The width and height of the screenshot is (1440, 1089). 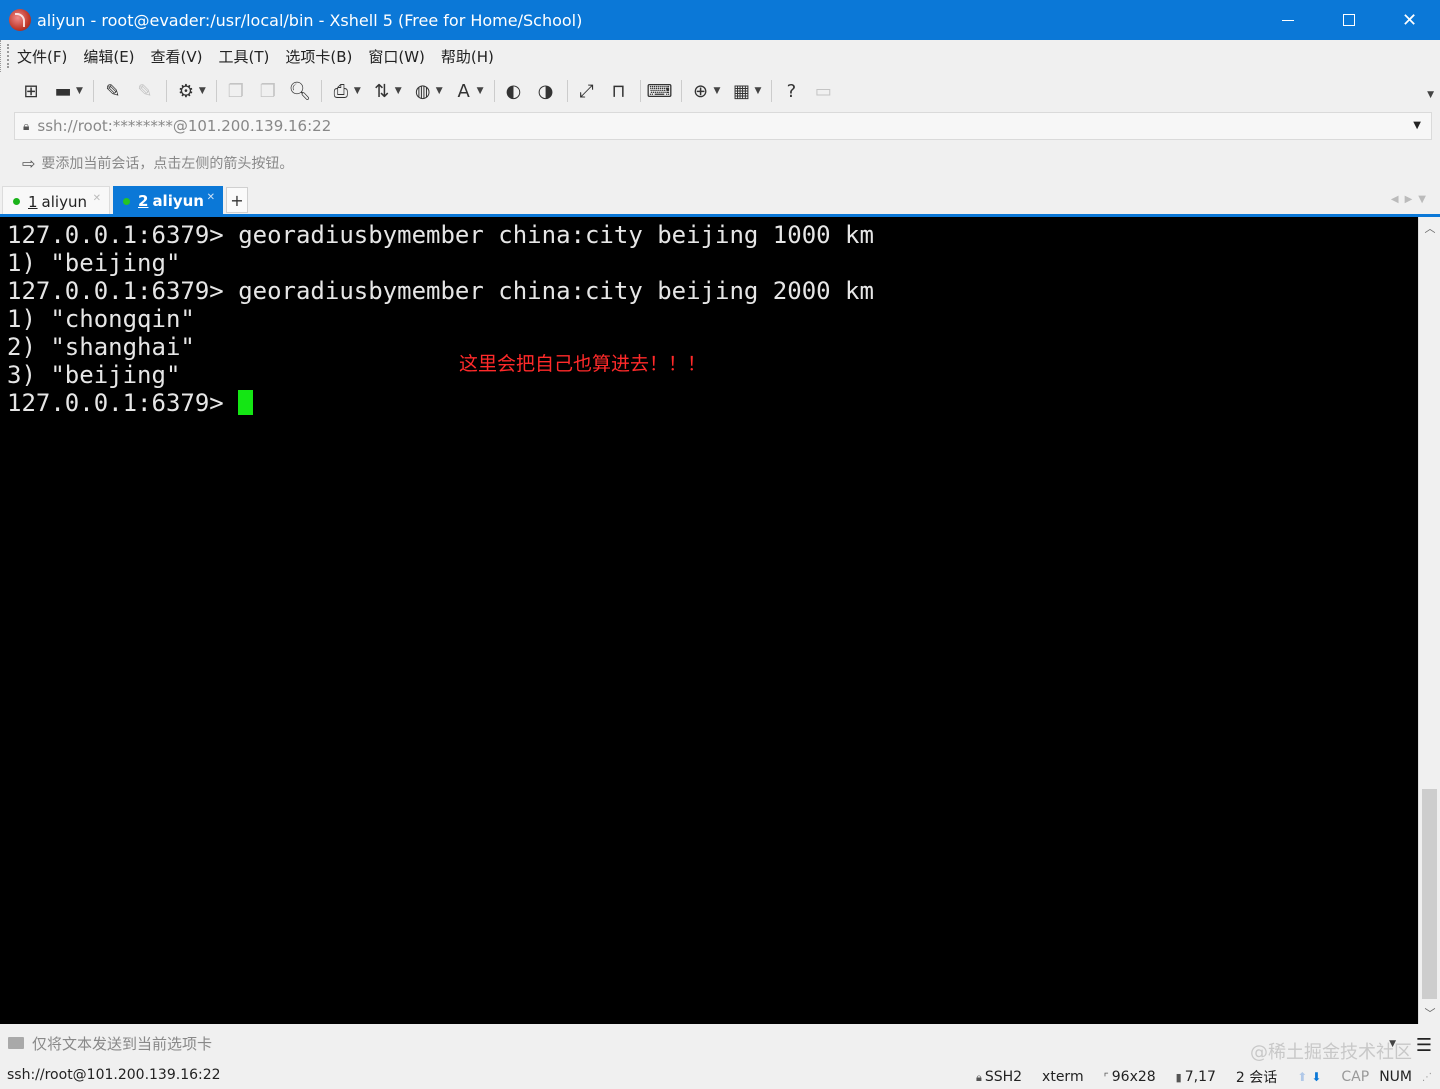 I want to click on chat-icon: ▭, so click(x=823, y=91).